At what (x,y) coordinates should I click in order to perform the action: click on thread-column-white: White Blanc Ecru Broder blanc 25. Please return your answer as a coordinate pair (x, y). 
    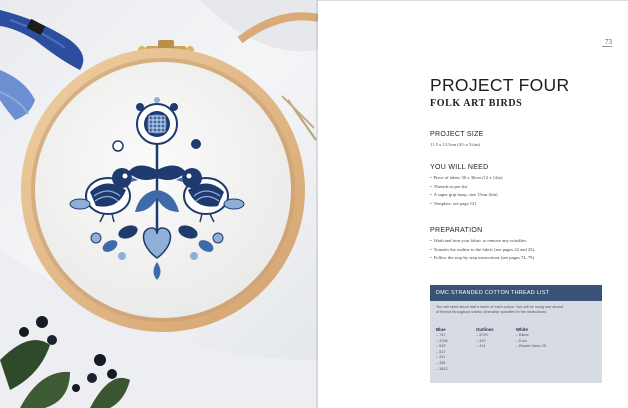
    Looking at the image, I should click on (531, 338).